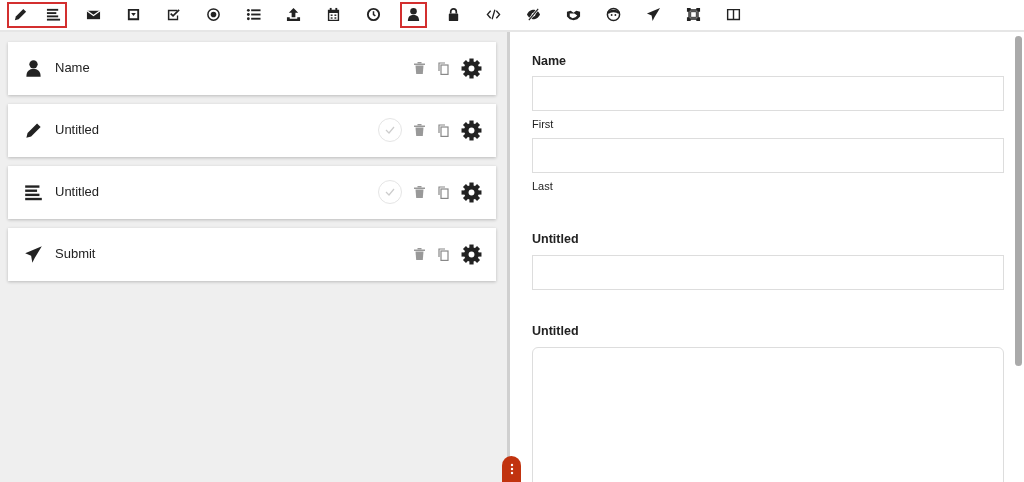 The width and height of the screenshot is (1024, 482). I want to click on columns-icon, so click(733, 15).